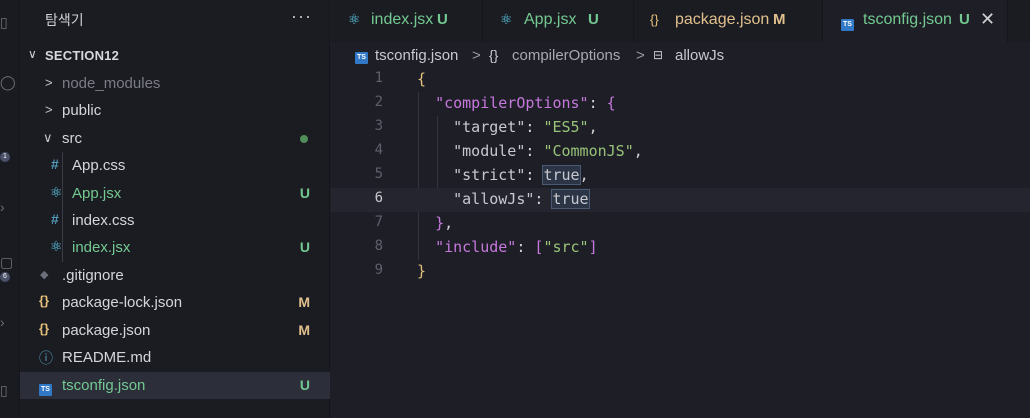 The image size is (1030, 418). What do you see at coordinates (680, 176) in the screenshot?
I see `code-line: 5 "strict": true,` at bounding box center [680, 176].